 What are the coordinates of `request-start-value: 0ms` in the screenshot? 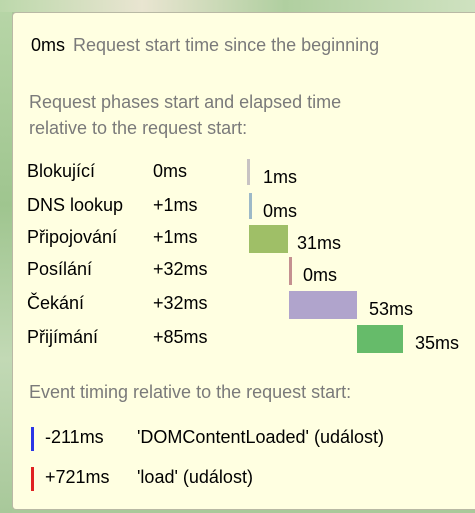 It's located at (48, 45).